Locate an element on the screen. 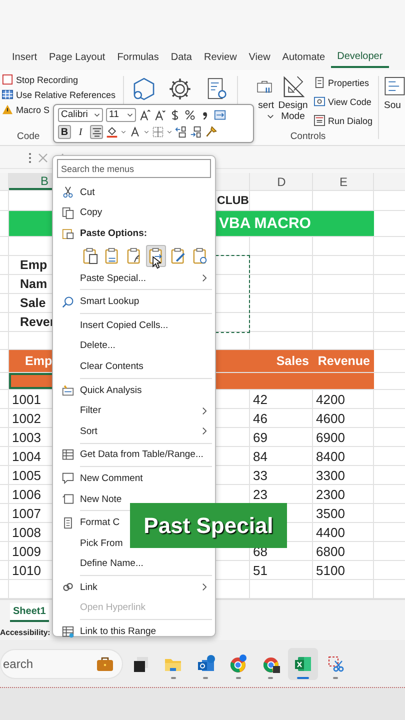 The image size is (405, 720). cell-text: Sale is located at coordinates (33, 303).